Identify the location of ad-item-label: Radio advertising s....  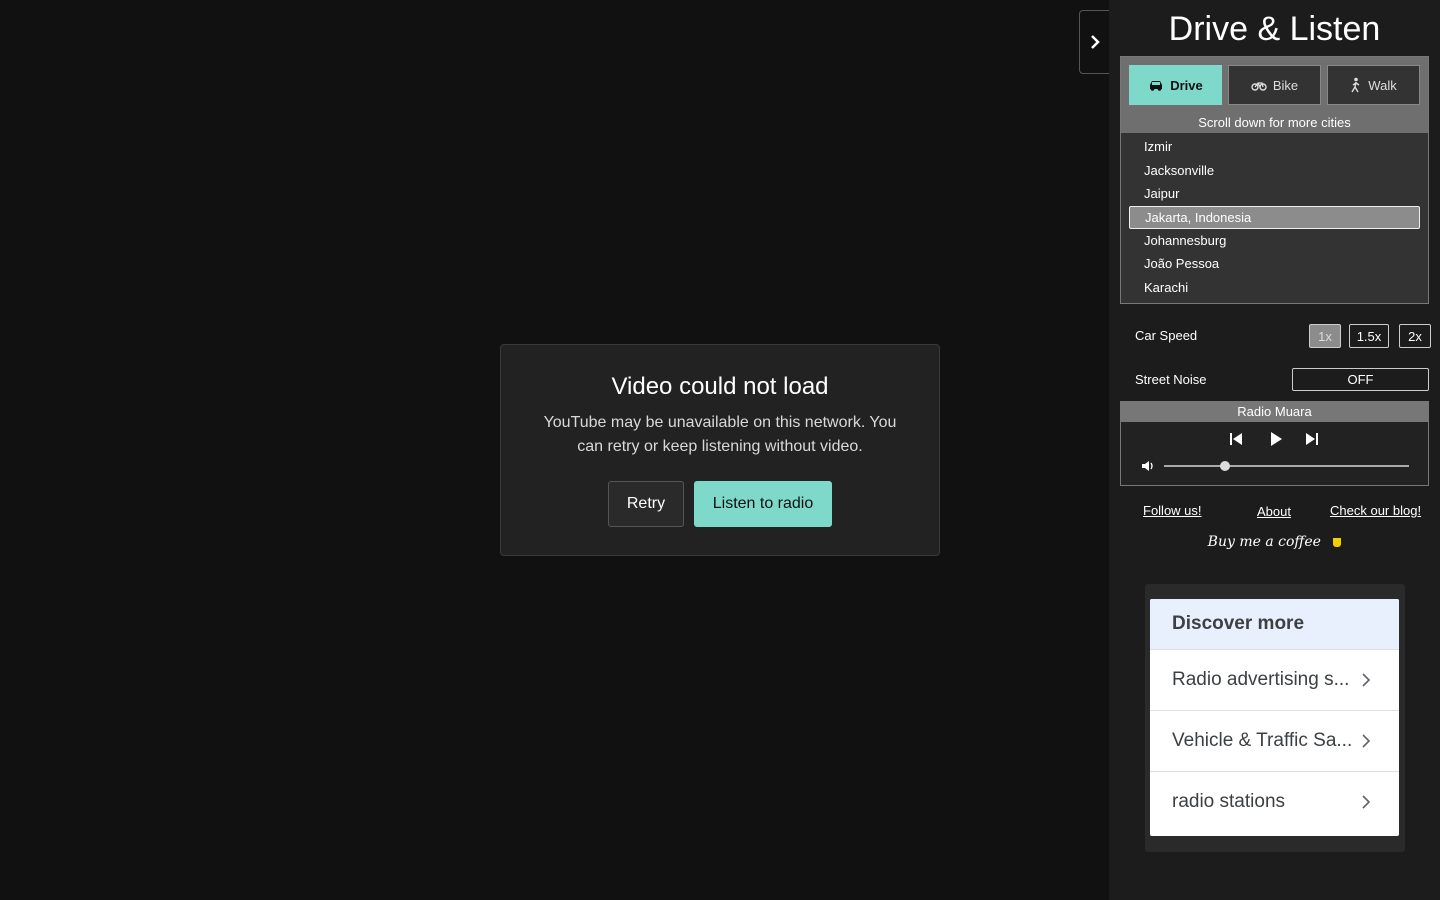
(1261, 679).